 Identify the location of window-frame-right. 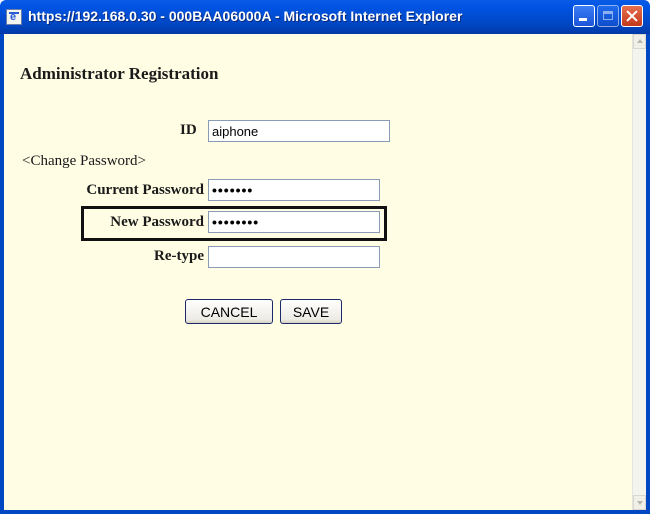
(648, 274).